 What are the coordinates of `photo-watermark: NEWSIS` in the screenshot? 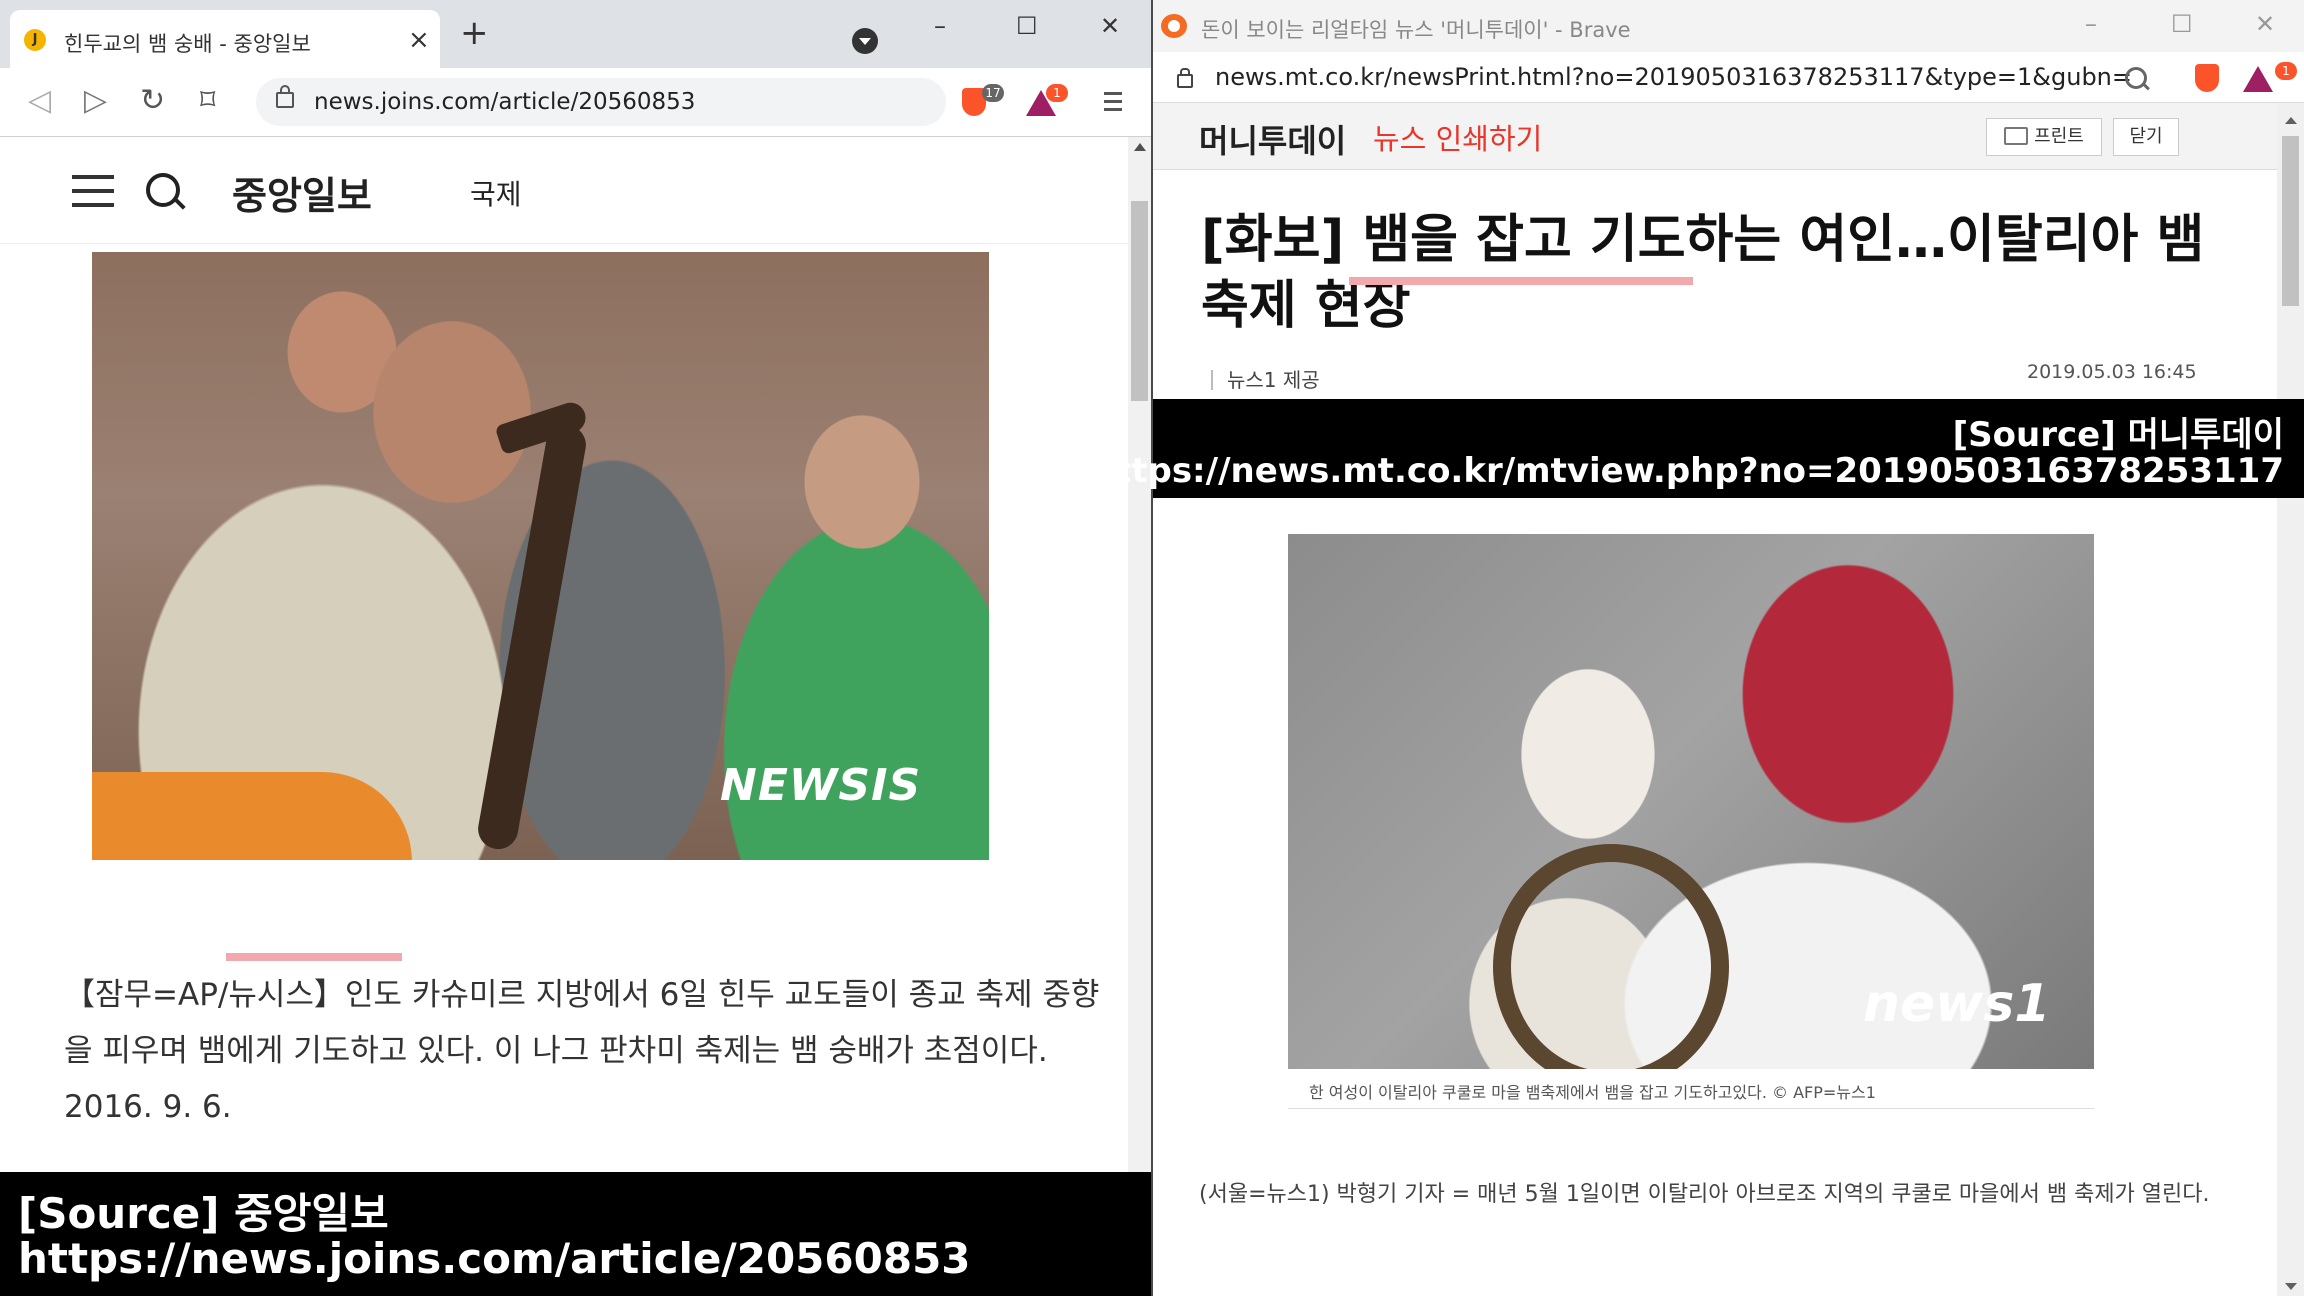 It's located at (821, 785).